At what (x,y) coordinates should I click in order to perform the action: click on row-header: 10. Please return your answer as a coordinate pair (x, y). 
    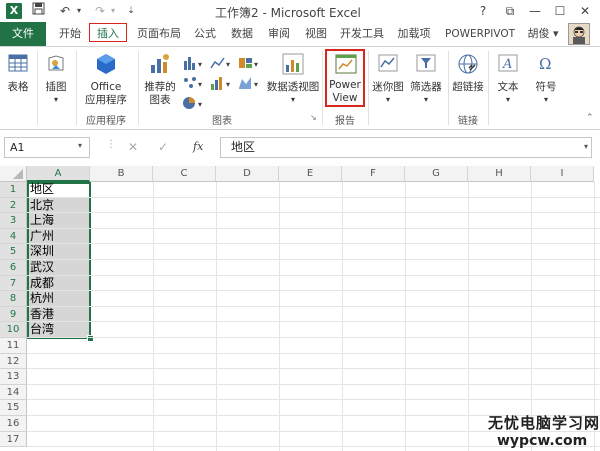
    Looking at the image, I should click on (13, 330).